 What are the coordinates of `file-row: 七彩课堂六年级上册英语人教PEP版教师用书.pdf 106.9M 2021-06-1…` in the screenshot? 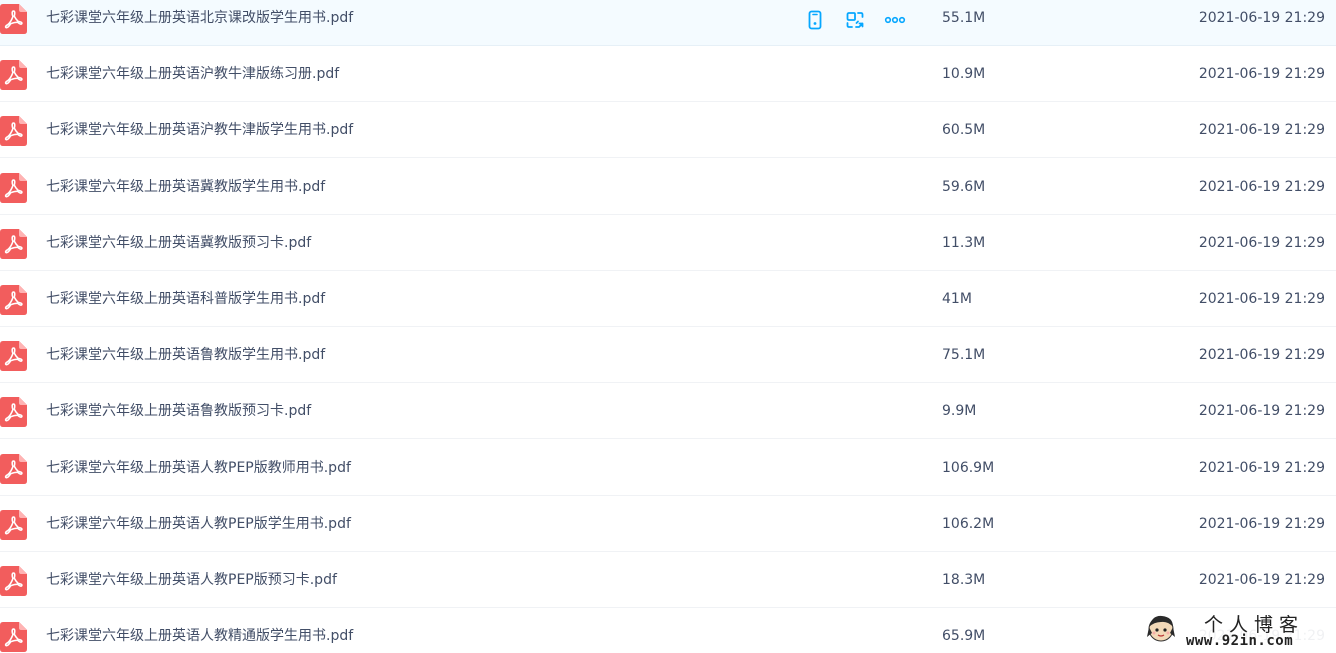 It's located at (668, 468).